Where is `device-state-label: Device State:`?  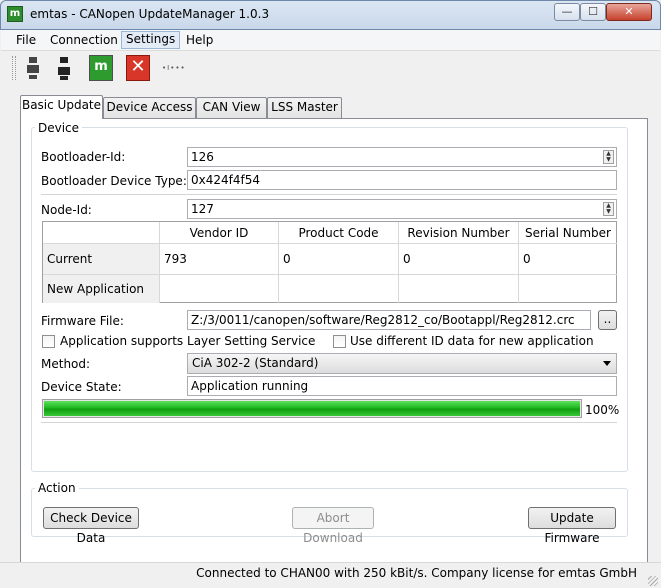
device-state-label: Device State: is located at coordinates (81, 387).